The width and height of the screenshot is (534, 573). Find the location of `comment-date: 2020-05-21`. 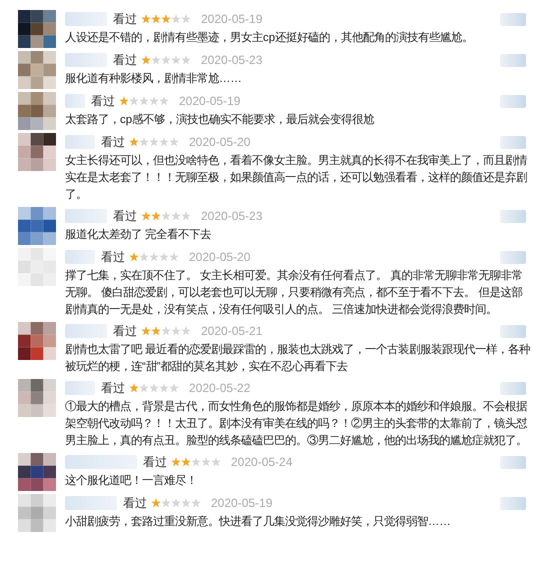

comment-date: 2020-05-21 is located at coordinates (231, 331).